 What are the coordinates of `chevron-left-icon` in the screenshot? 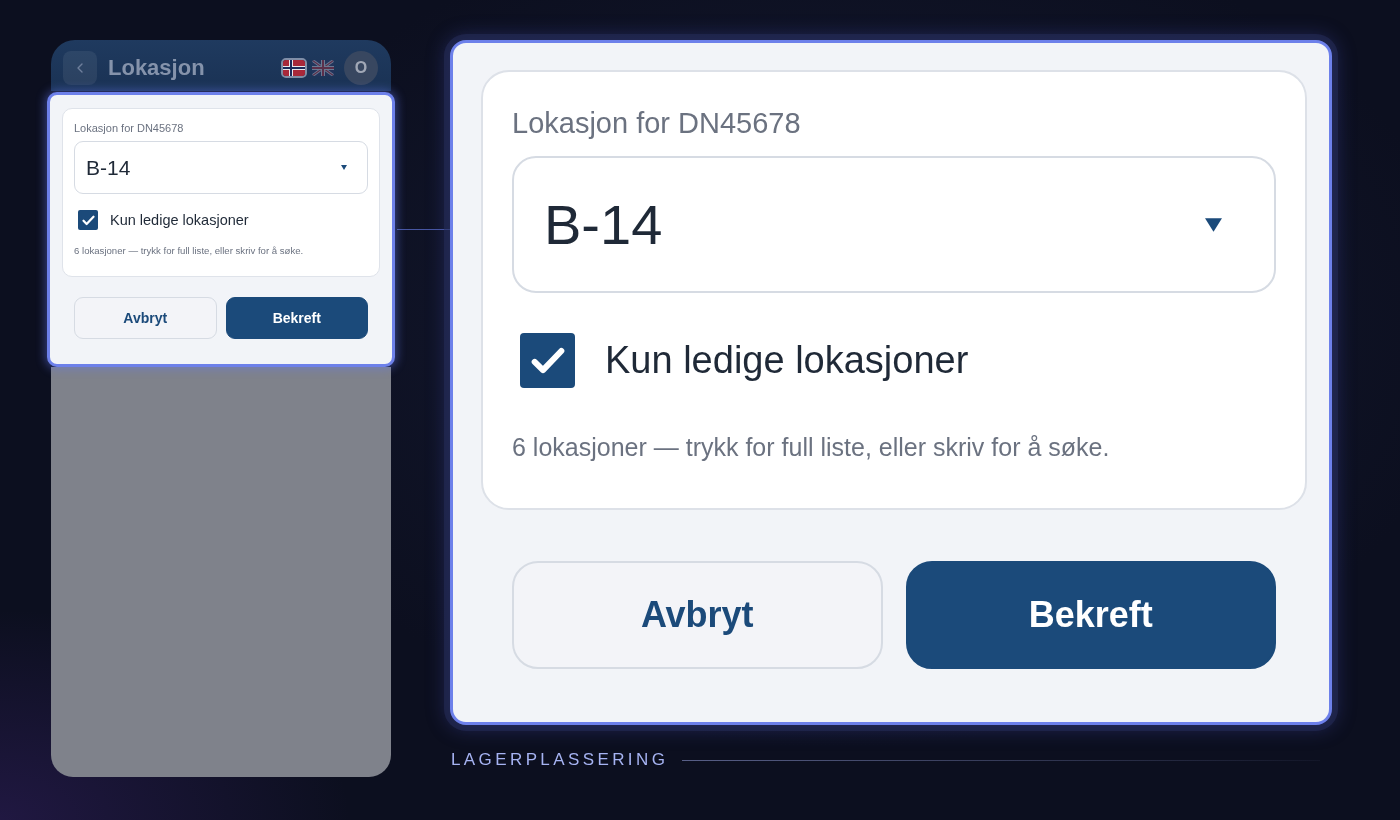 It's located at (80, 68).